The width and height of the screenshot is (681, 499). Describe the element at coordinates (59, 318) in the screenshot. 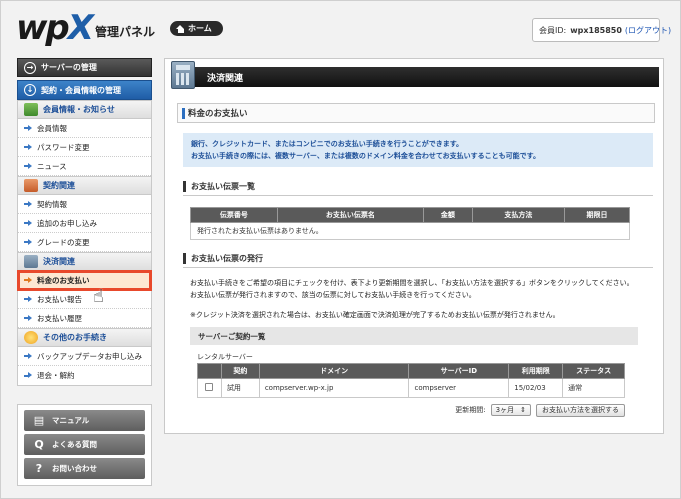

I see `sidebar-item-label: お支払い履歴` at that location.